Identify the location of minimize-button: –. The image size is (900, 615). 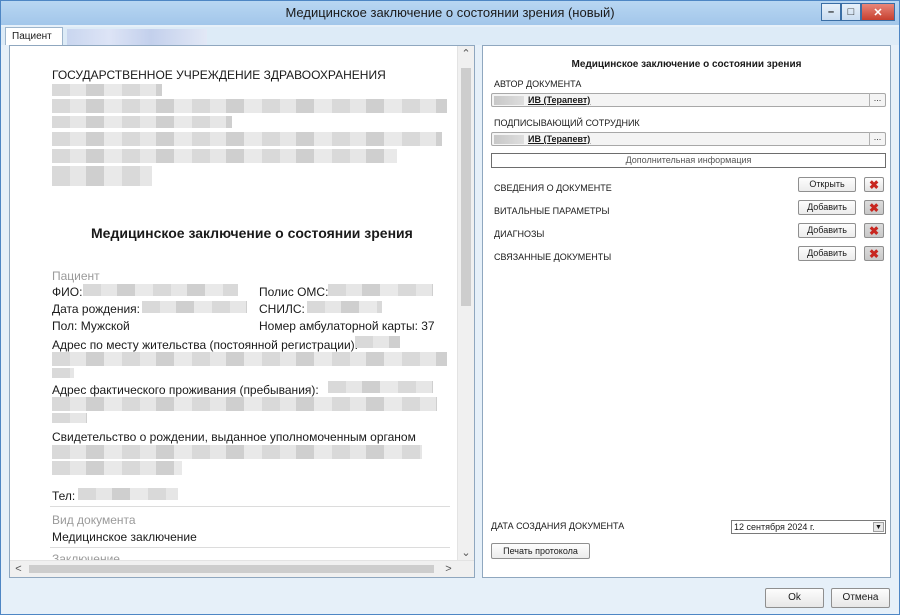
(831, 12).